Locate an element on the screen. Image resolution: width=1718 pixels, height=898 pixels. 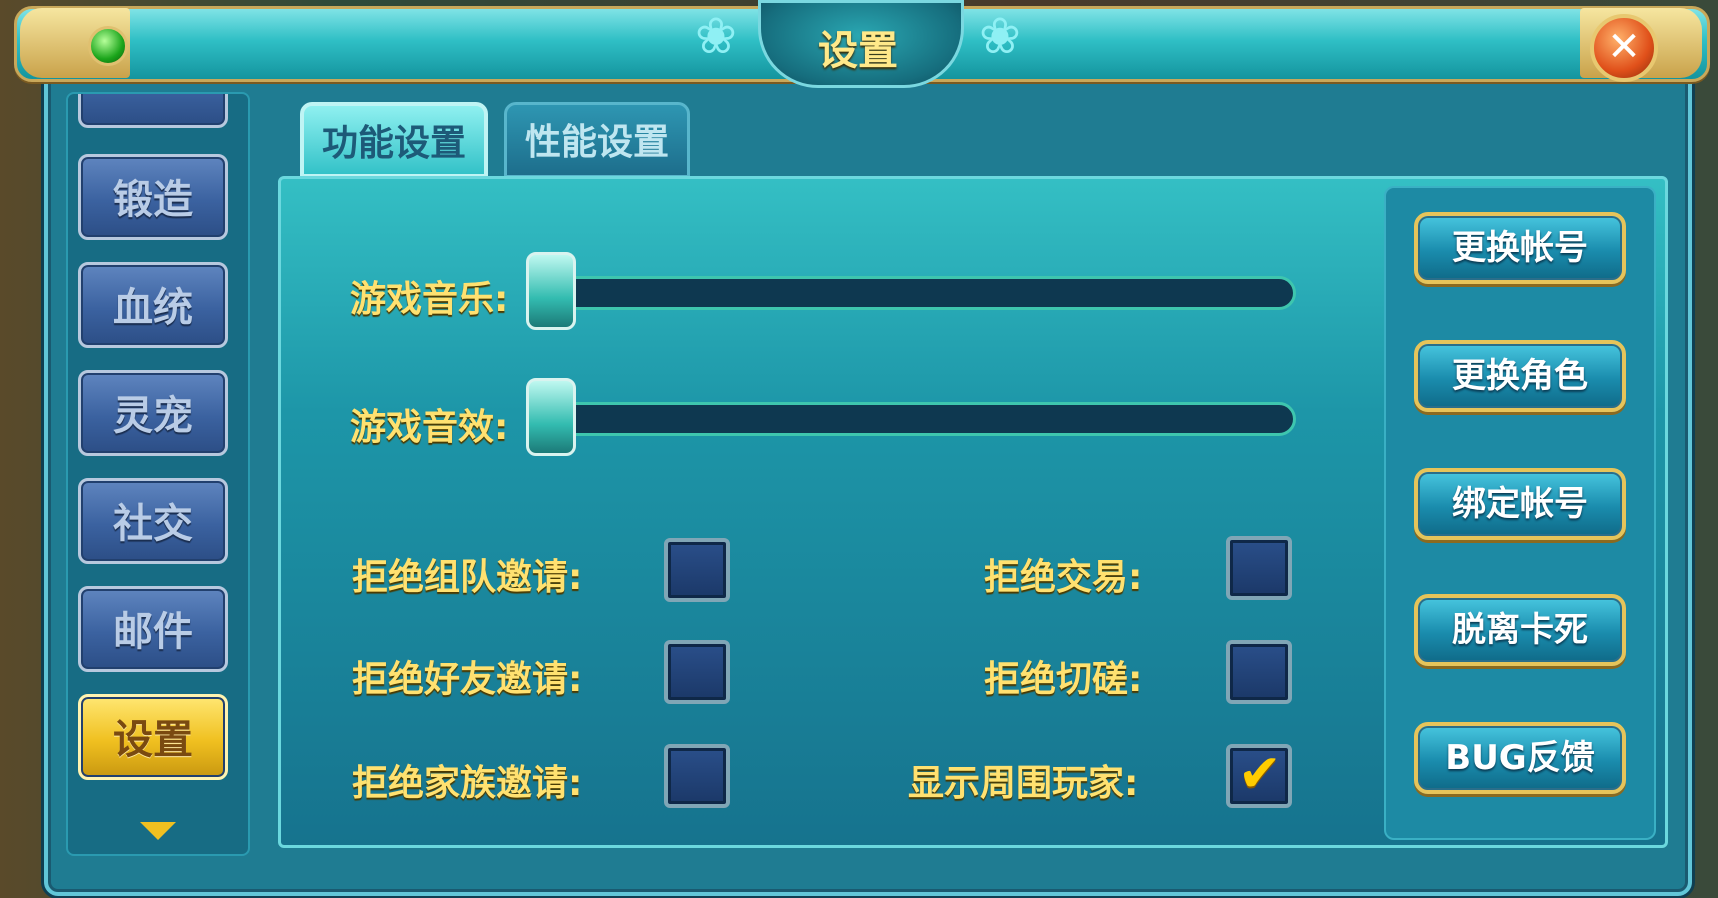
option-label-show-players: 显示周围玩家: is located at coordinates (1023, 783).